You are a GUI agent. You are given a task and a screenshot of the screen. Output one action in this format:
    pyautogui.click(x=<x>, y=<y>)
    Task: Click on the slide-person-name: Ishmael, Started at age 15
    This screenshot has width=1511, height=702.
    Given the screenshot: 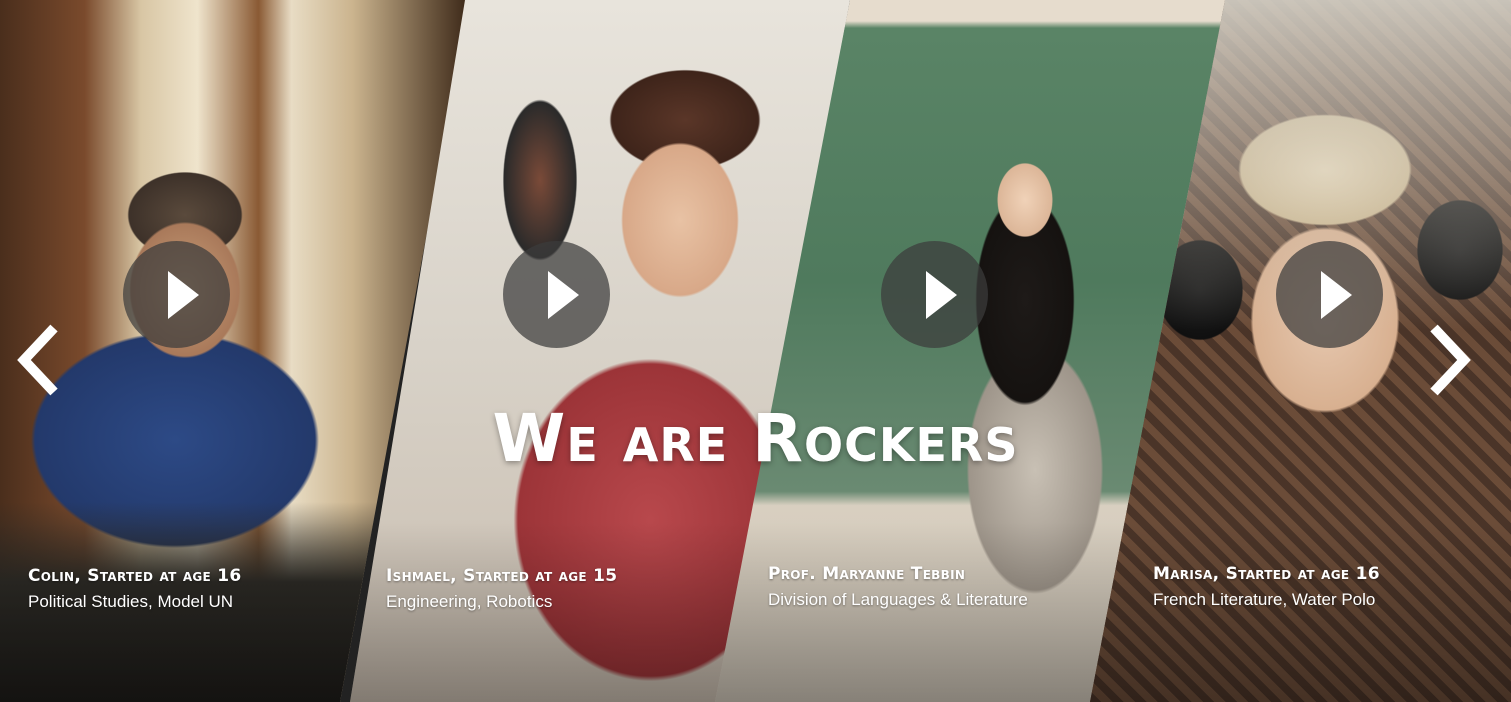 What is the action you would take?
    pyautogui.click(x=502, y=576)
    